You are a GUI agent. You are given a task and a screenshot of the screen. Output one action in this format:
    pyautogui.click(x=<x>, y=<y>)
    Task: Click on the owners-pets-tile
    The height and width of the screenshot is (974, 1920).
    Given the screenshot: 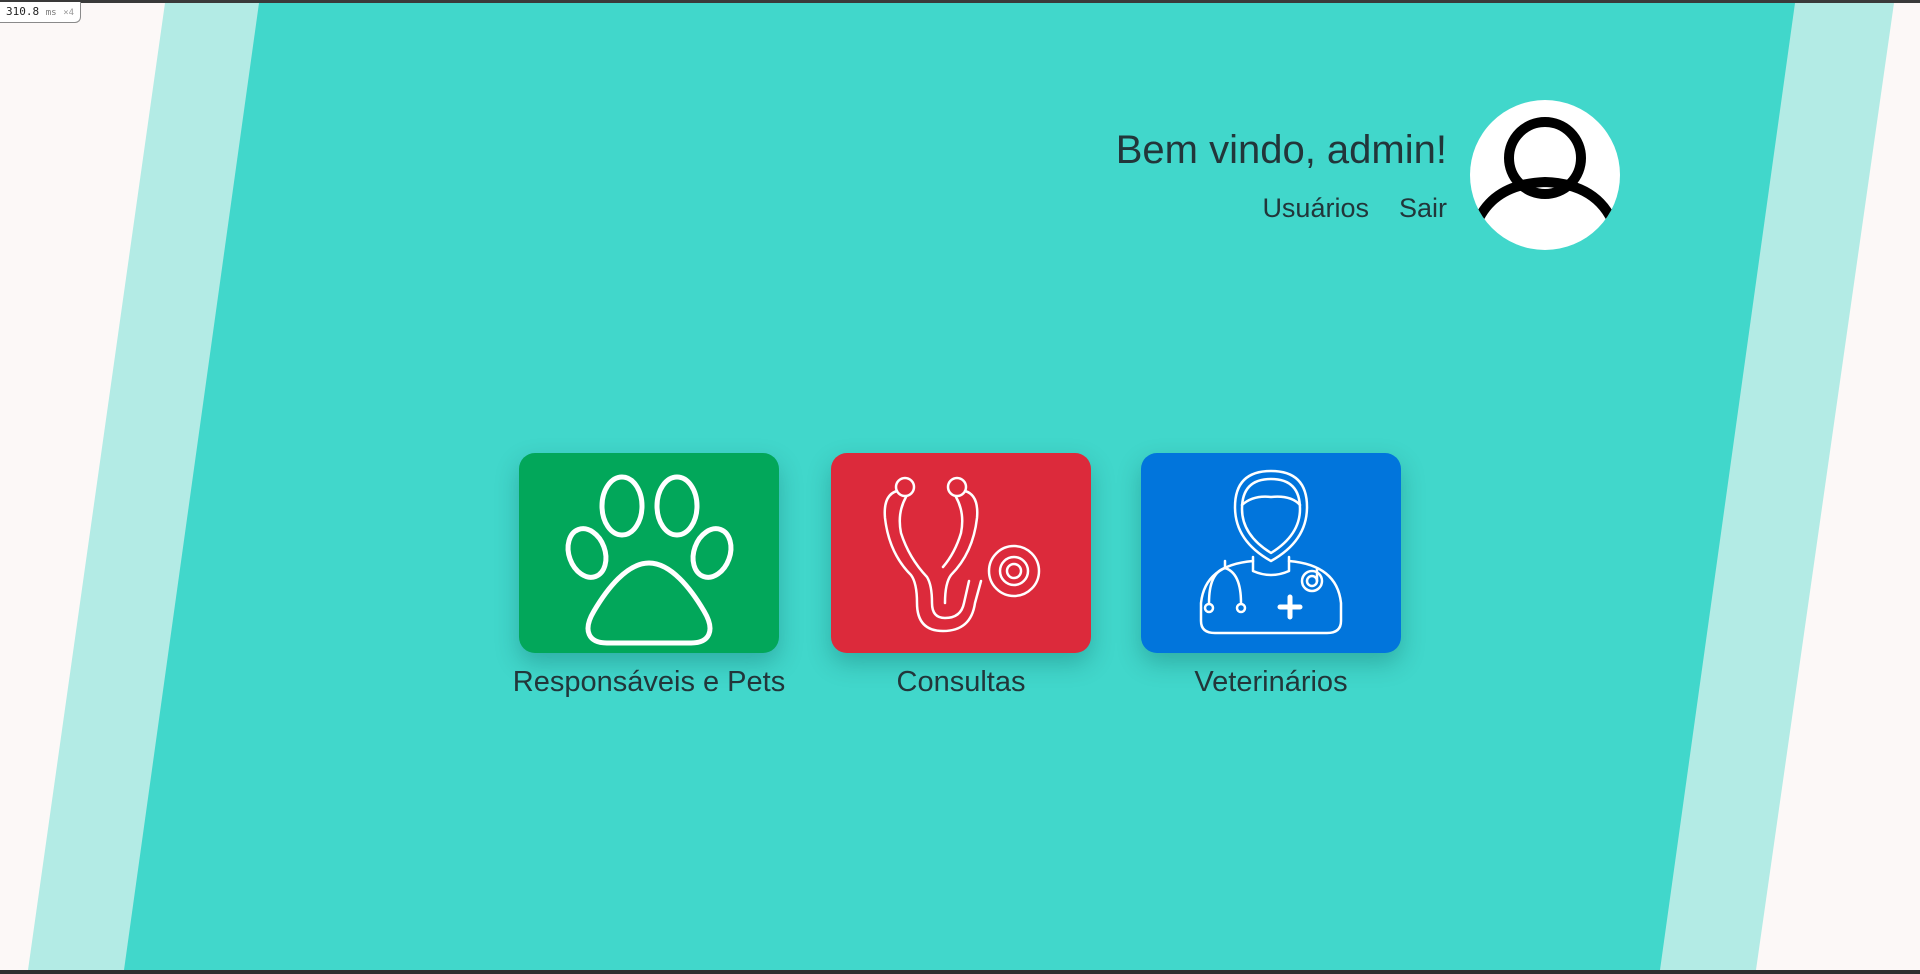 What is the action you would take?
    pyautogui.click(x=649, y=553)
    